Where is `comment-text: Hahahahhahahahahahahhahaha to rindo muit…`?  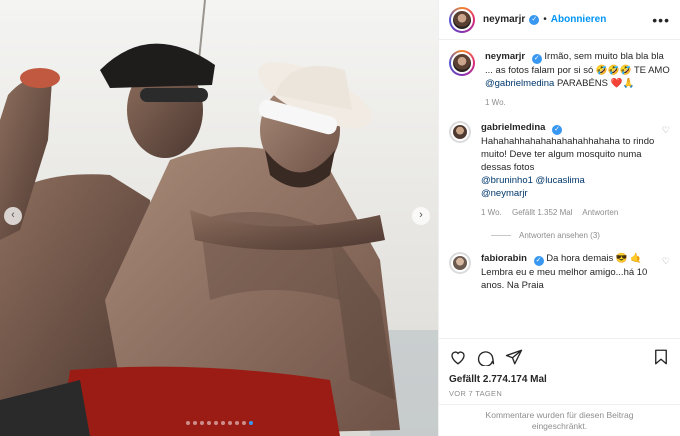
comment-text: Hahahahhahahahahahahhahaha to rindo muit… is located at coordinates (568, 154).